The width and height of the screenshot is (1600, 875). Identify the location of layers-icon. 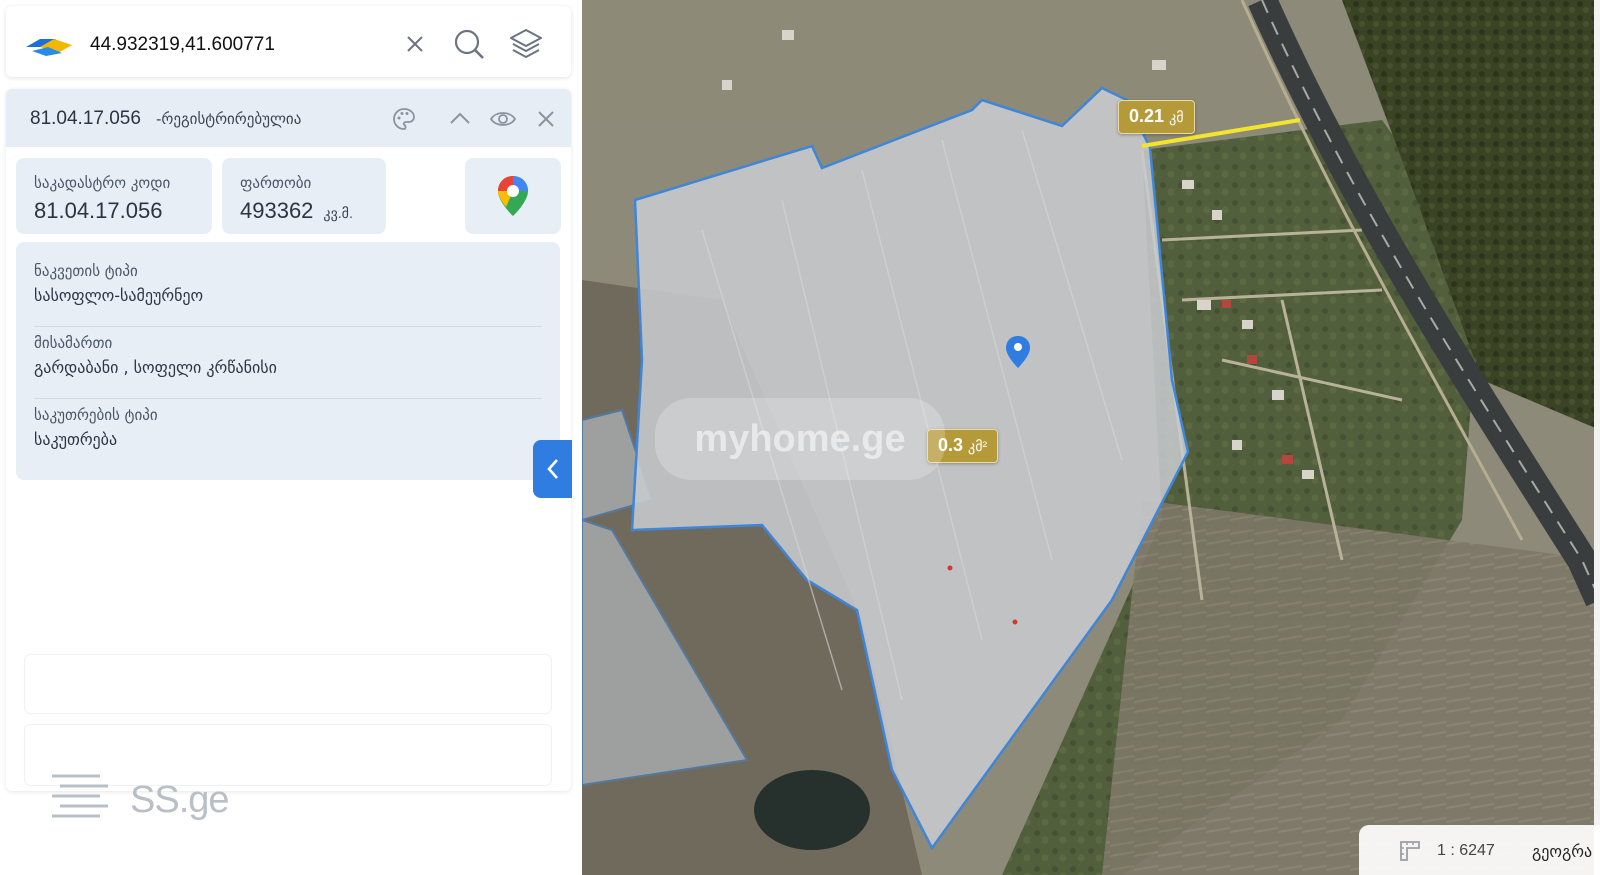
(526, 44).